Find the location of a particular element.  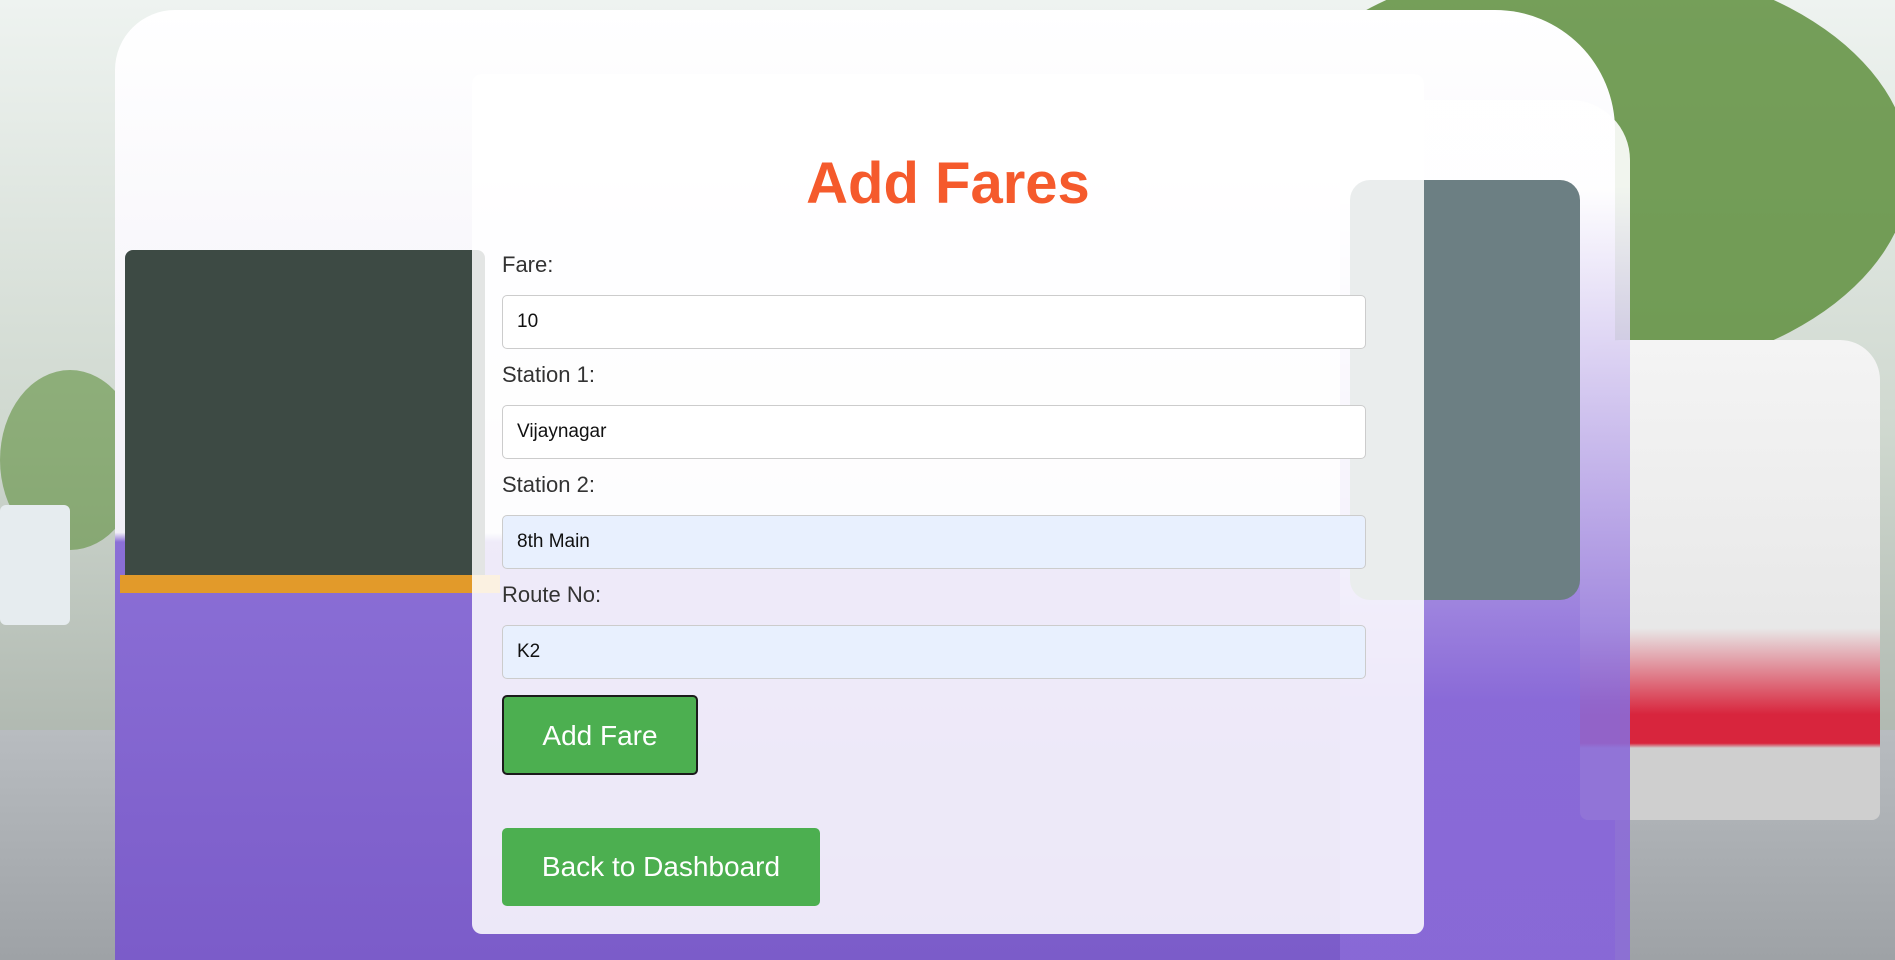

add-fare-button: Add Fare is located at coordinates (600, 735).